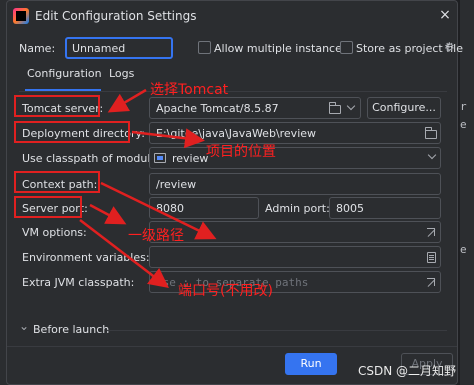 The height and width of the screenshot is (385, 474). Describe the element at coordinates (21, 16) in the screenshot. I see `intellij-app-icon` at that location.